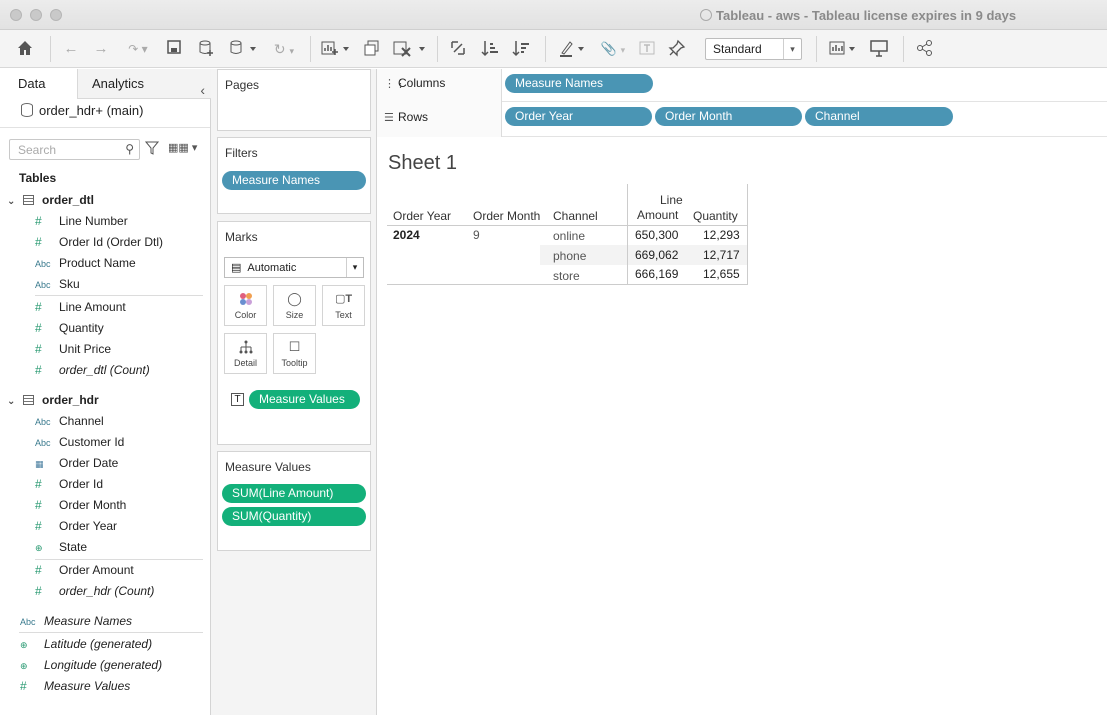 Image resolution: width=1107 pixels, height=715 pixels. What do you see at coordinates (656, 235) in the screenshot?
I see `cell-line-amount: 650,300` at bounding box center [656, 235].